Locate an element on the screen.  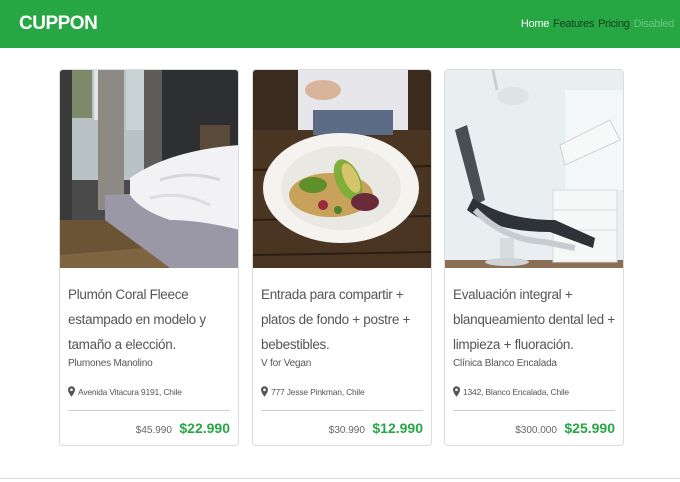
nav-features-link: Features is located at coordinates (573, 24).